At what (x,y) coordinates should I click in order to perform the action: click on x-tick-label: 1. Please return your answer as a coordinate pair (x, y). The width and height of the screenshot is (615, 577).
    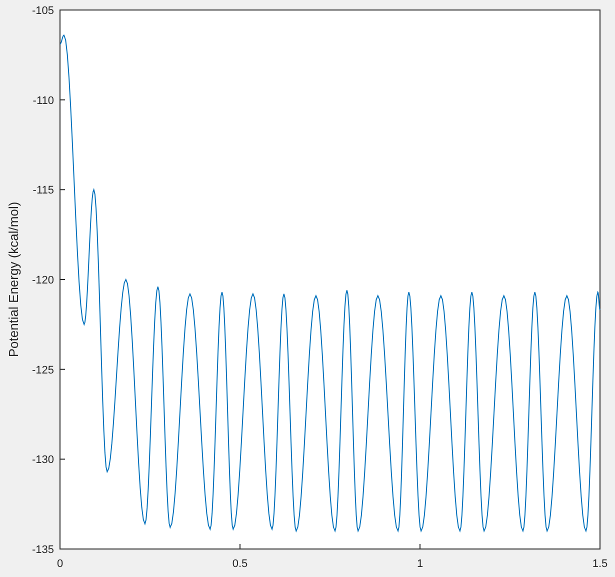
    Looking at the image, I should click on (420, 564).